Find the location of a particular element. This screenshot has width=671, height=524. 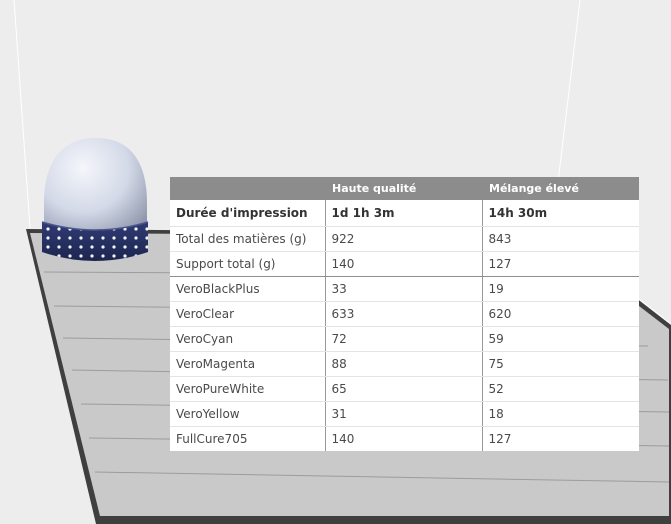

table-row: Total des matières (g) 922 843 is located at coordinates (404, 239).